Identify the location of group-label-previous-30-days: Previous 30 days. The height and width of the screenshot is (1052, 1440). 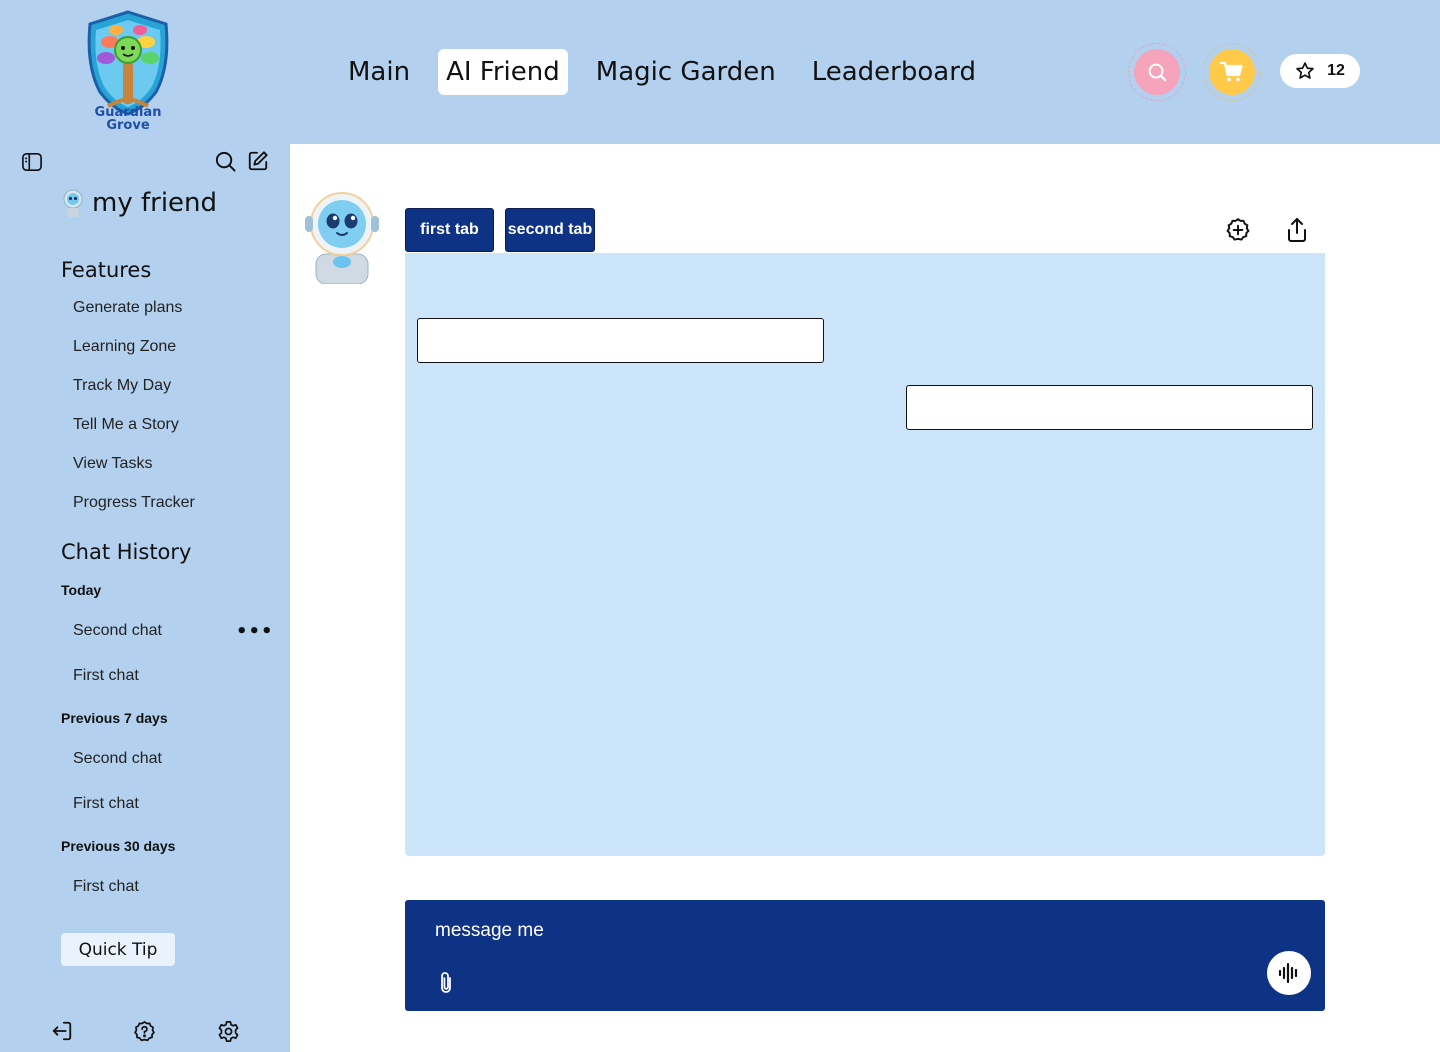
(118, 846).